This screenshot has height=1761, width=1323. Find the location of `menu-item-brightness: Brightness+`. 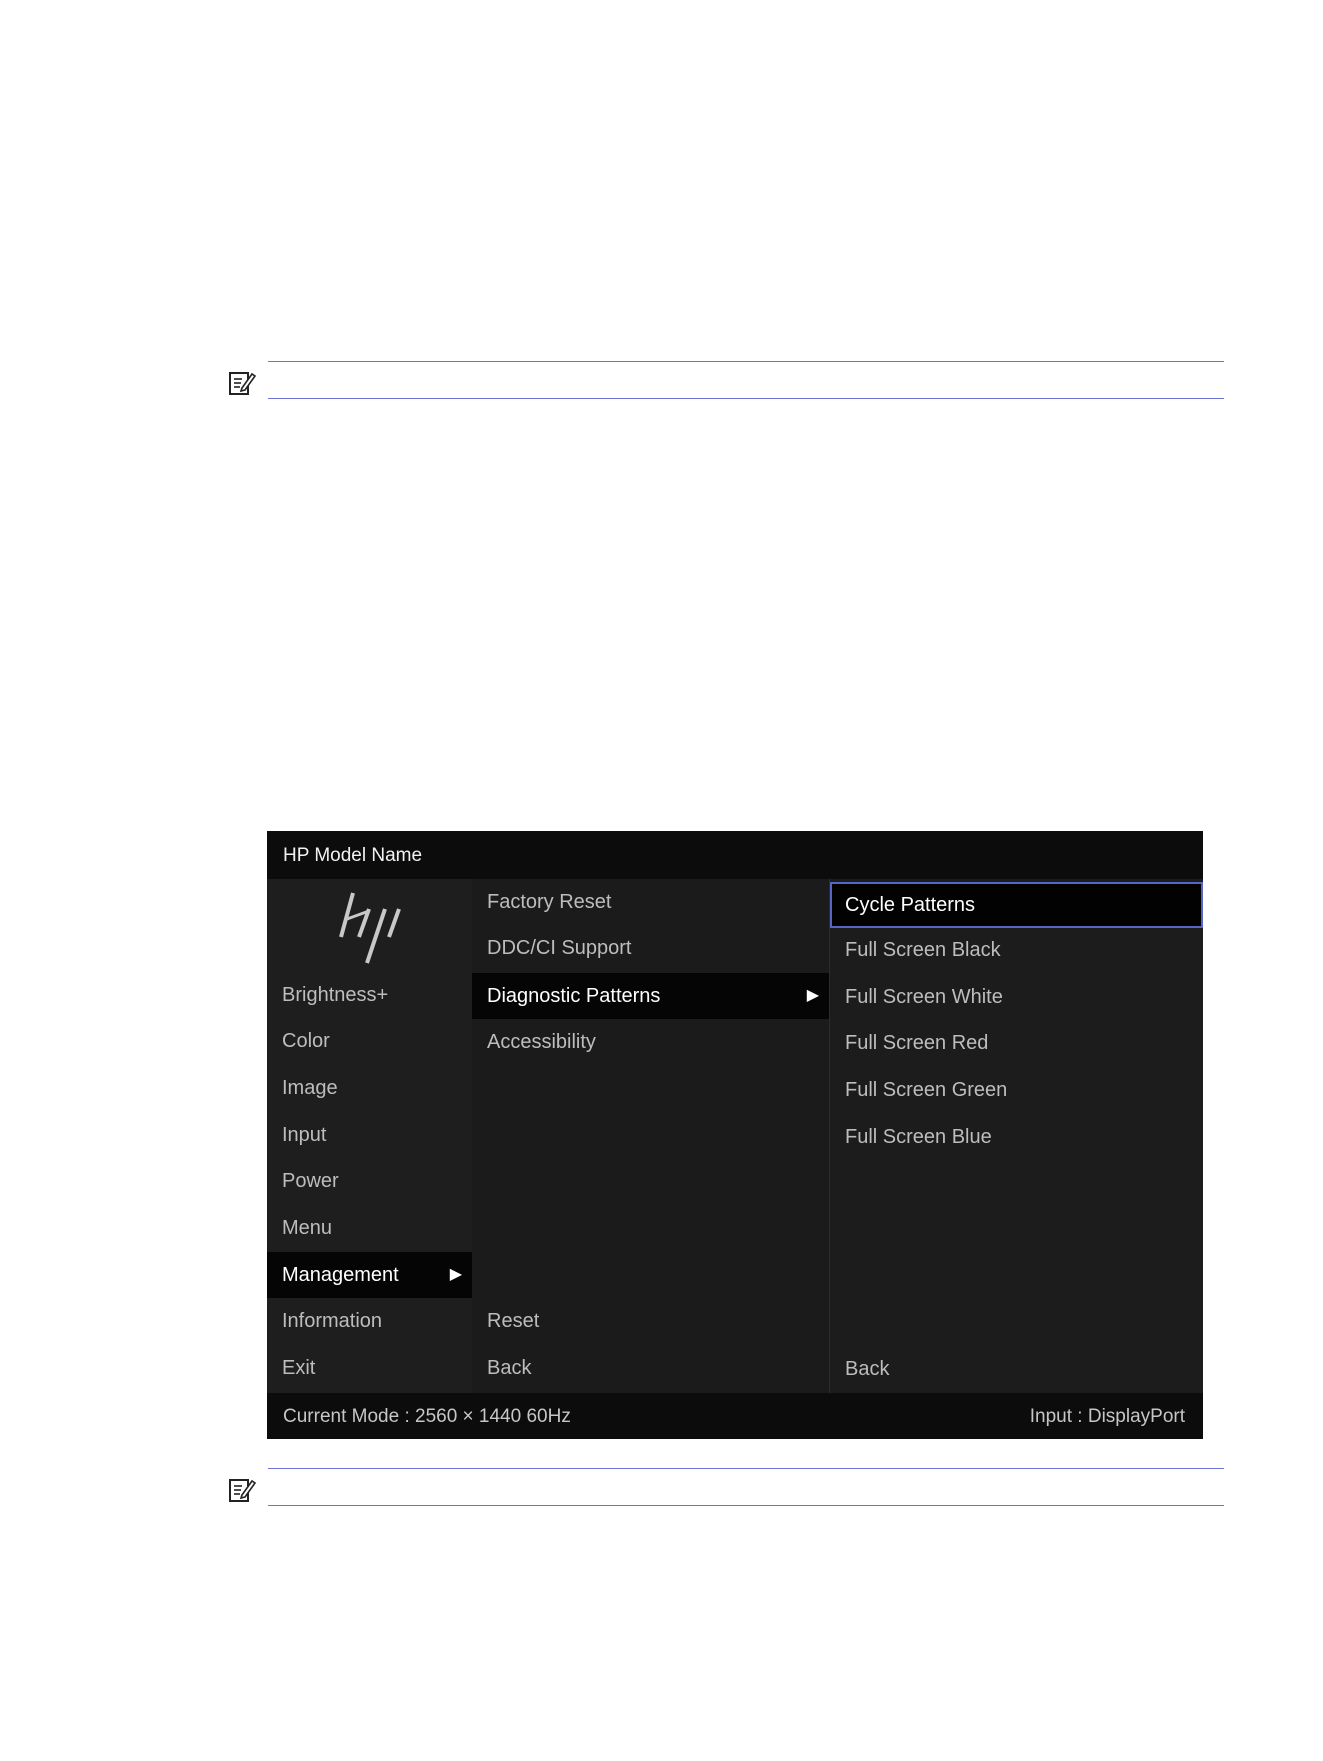

menu-item-brightness: Brightness+ is located at coordinates (369, 995).